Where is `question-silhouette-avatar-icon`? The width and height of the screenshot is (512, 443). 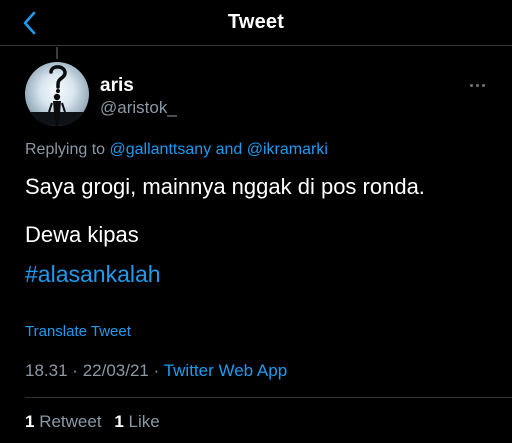
question-silhouette-avatar-icon is located at coordinates (57, 95).